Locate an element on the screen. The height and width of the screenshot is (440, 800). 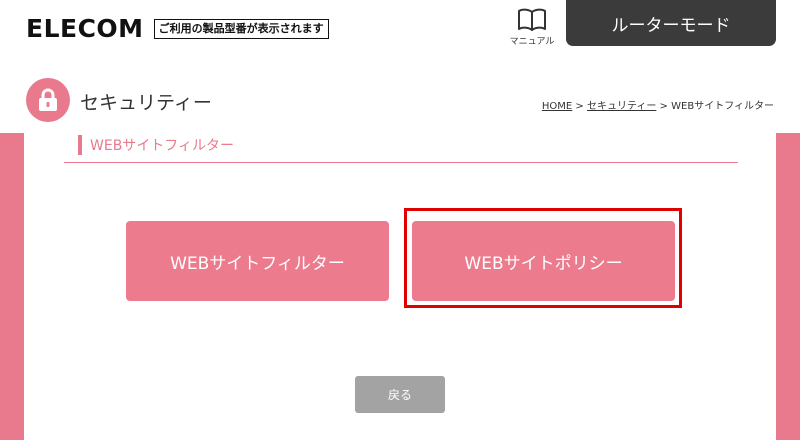
manual-label: マニュアル is located at coordinates (532, 42).